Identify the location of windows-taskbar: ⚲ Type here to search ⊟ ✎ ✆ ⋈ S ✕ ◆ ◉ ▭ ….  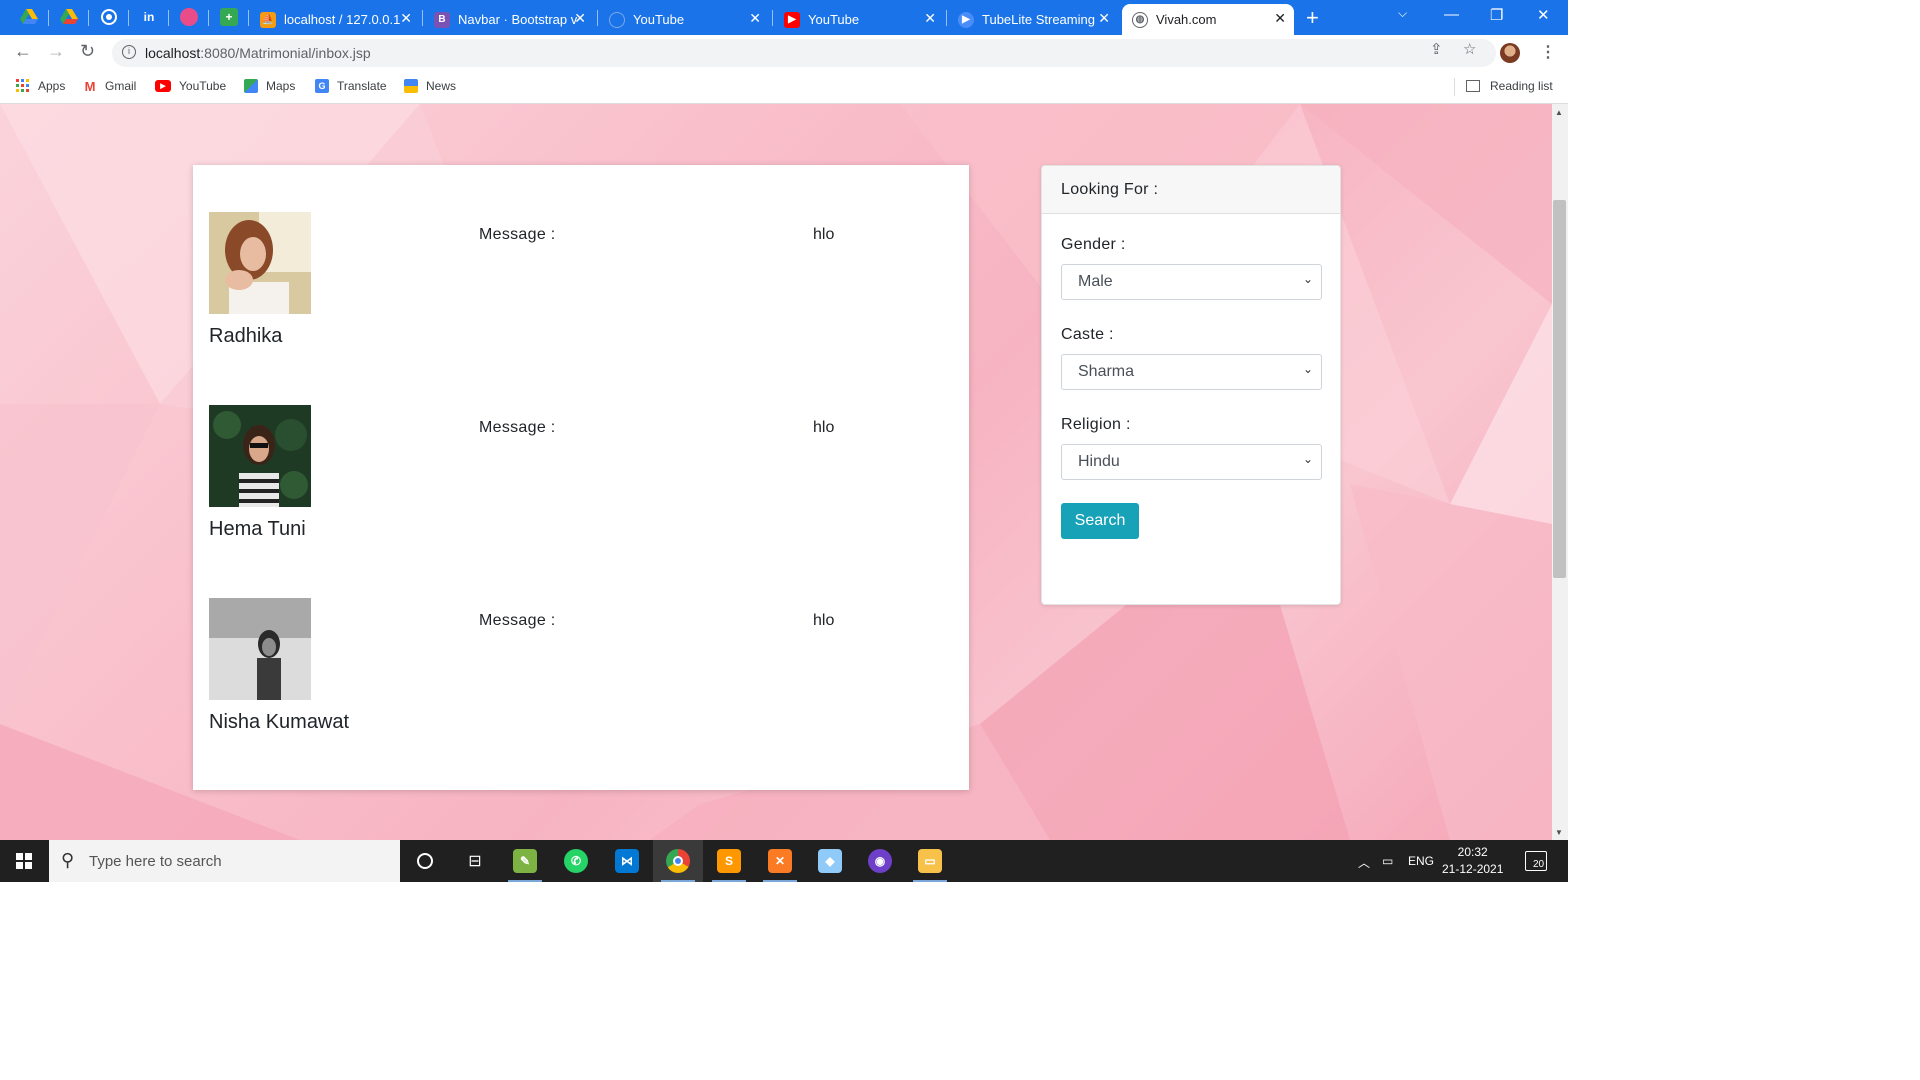
(784, 861).